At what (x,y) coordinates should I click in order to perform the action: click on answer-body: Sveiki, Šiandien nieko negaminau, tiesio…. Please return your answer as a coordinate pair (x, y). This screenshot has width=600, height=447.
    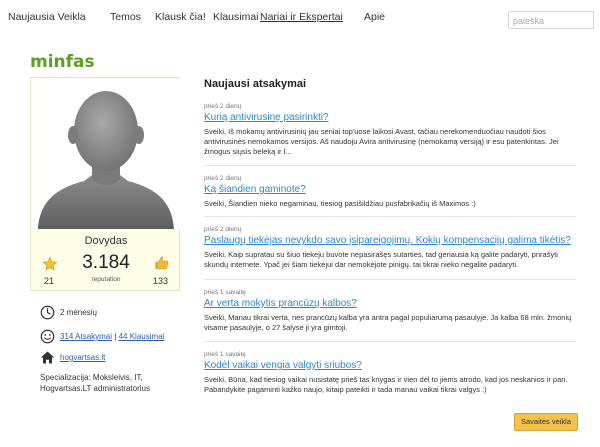
    Looking at the image, I should click on (340, 203).